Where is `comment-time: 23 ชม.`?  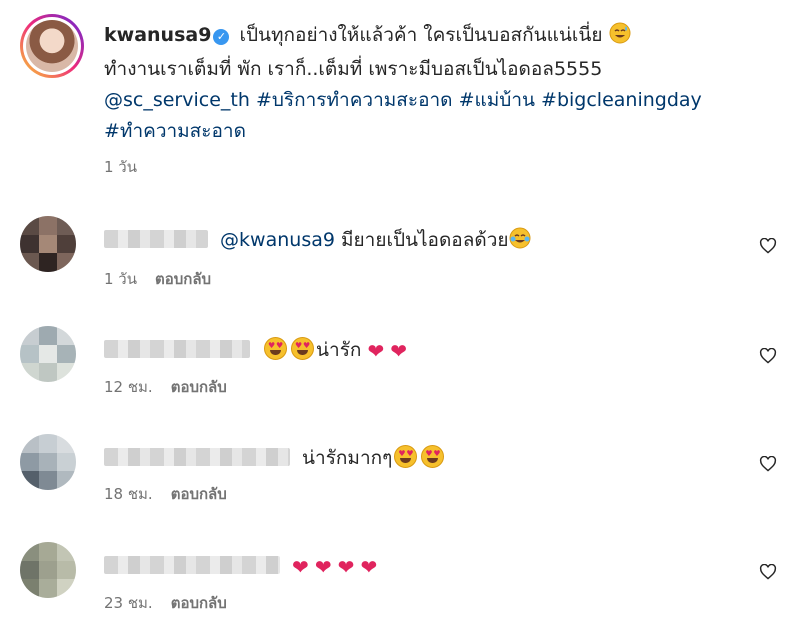 comment-time: 23 ชม. is located at coordinates (128, 603).